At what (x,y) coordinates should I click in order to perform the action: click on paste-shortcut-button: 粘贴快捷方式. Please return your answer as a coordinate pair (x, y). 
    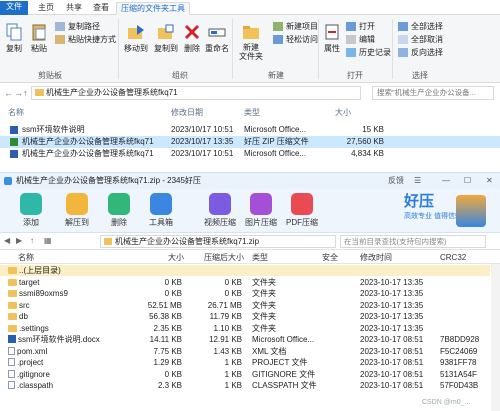
    Looking at the image, I should click on (85, 39).